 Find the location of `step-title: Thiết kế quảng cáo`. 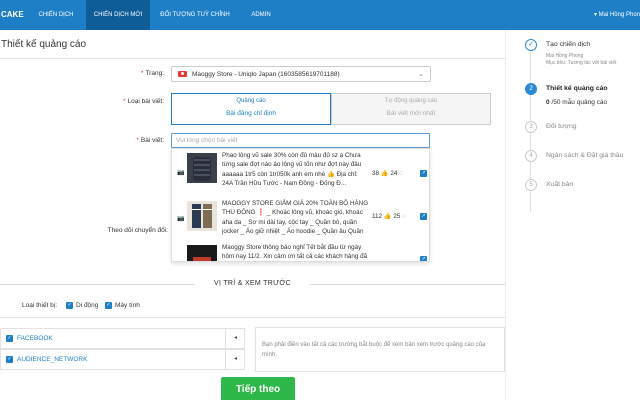

step-title: Thiết kế quảng cáo is located at coordinates (577, 88).